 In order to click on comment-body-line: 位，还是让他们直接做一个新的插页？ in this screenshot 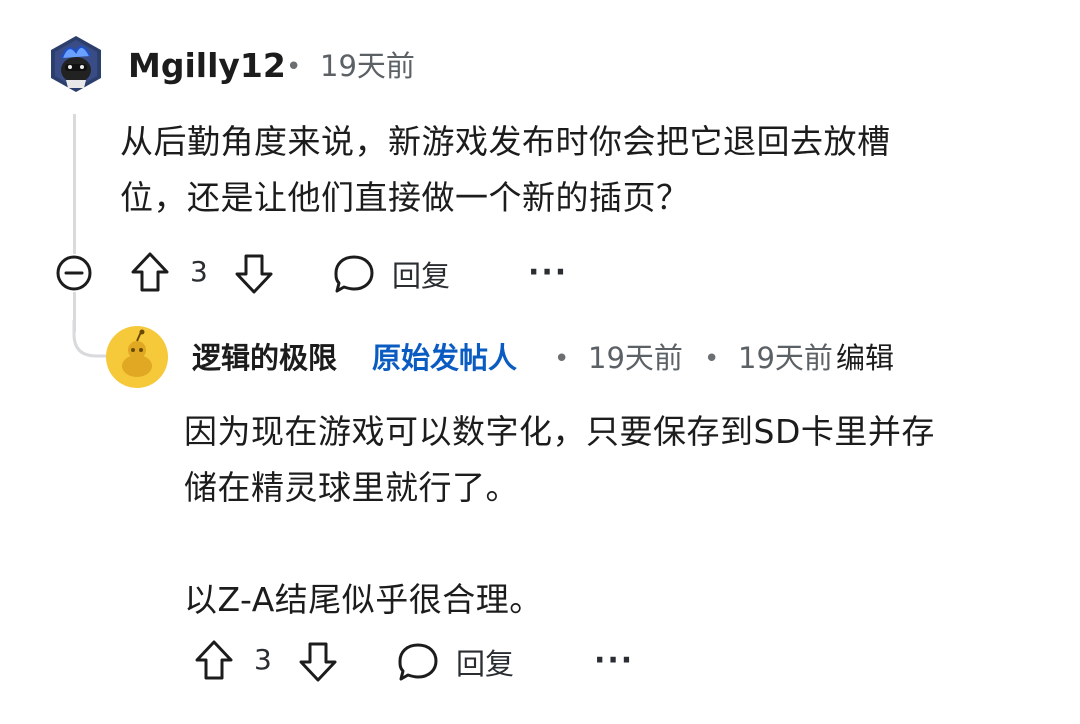, I will do `click(405, 197)`.